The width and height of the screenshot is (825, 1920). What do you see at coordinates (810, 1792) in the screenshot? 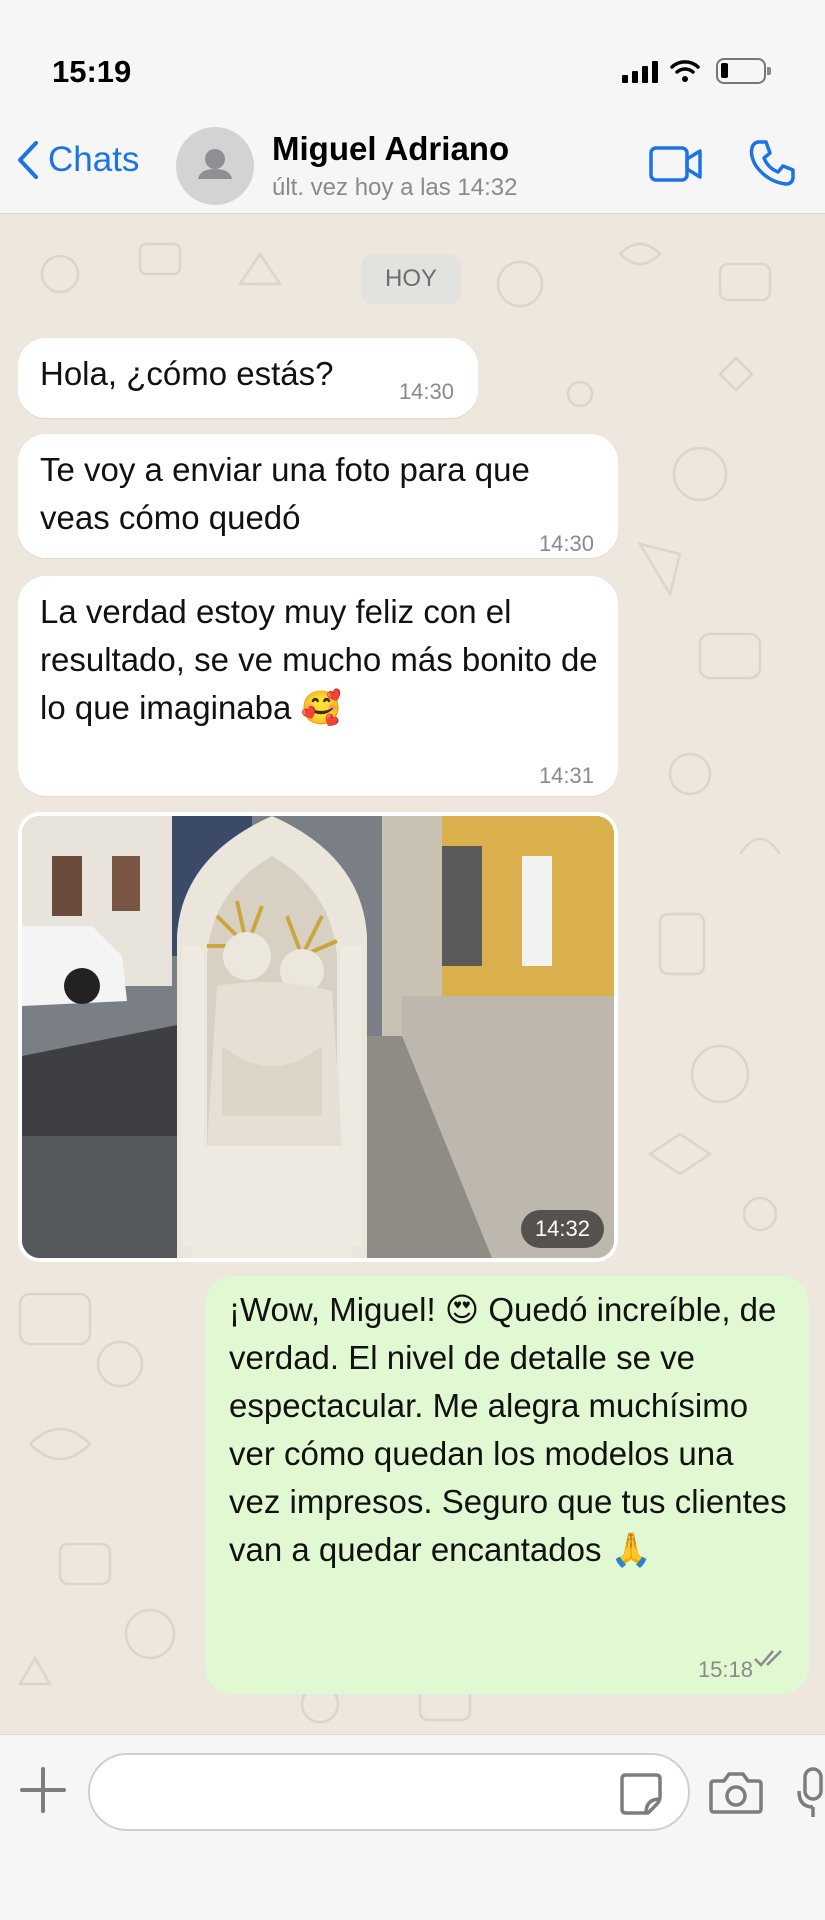
I see `microphone-icon` at bounding box center [810, 1792].